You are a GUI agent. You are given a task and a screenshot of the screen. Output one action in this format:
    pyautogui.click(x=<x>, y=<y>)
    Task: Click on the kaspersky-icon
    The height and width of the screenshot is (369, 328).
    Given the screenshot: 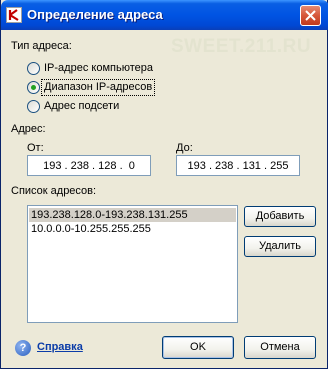 What is the action you would take?
    pyautogui.click(x=14, y=15)
    